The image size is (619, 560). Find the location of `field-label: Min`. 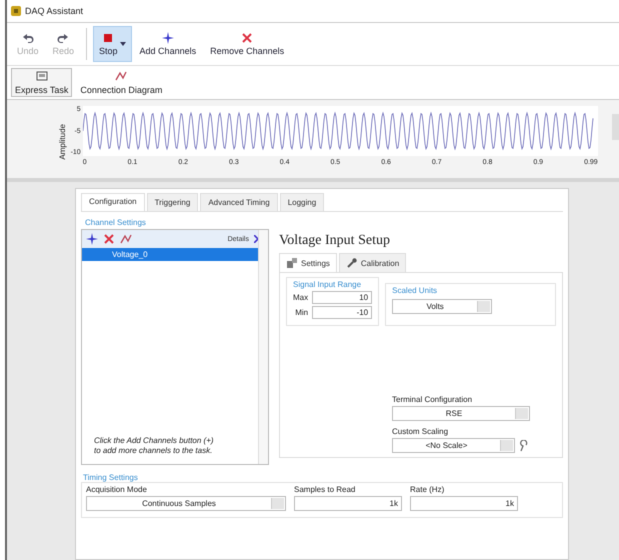

field-label: Min is located at coordinates (301, 312).